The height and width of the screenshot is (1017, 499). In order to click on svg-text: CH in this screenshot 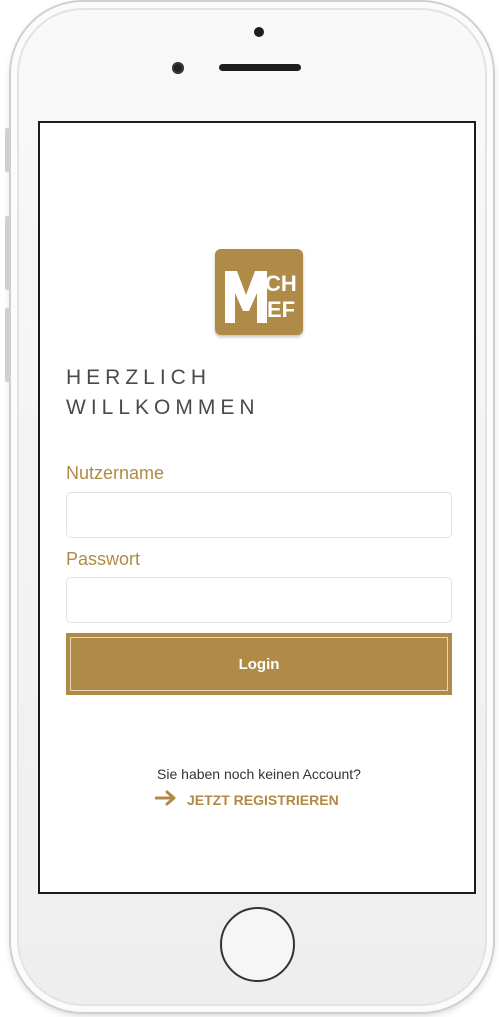, I will do `click(281, 283)`.